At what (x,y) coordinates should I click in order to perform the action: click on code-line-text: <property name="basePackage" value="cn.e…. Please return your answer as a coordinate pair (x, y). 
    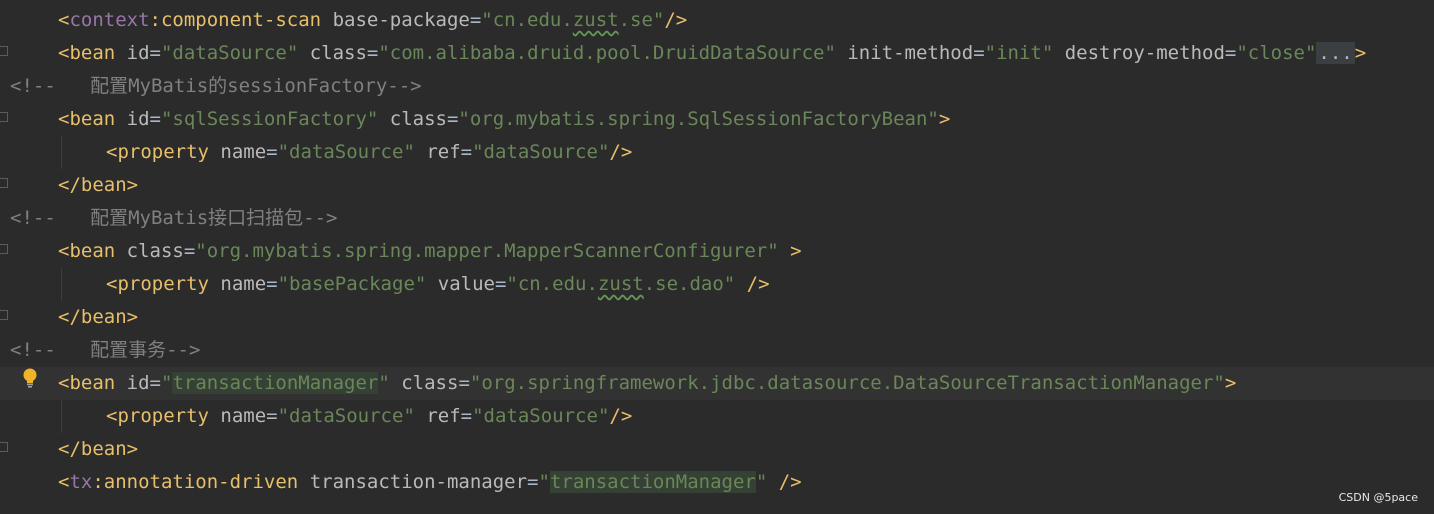
    Looking at the image, I should click on (438, 284).